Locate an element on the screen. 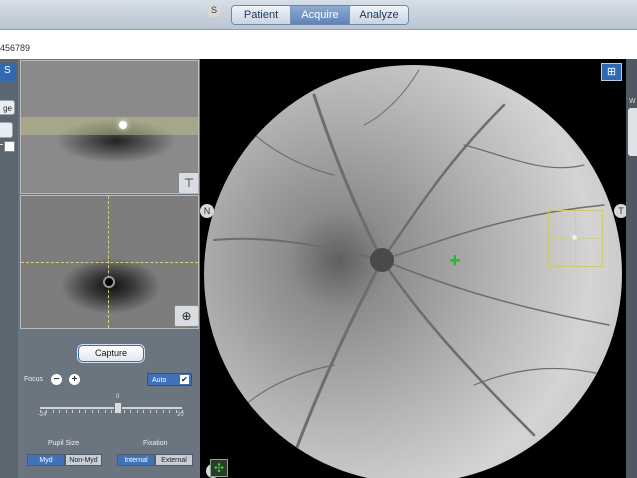 The width and height of the screenshot is (637, 478). pupil-marker is located at coordinates (109, 282).